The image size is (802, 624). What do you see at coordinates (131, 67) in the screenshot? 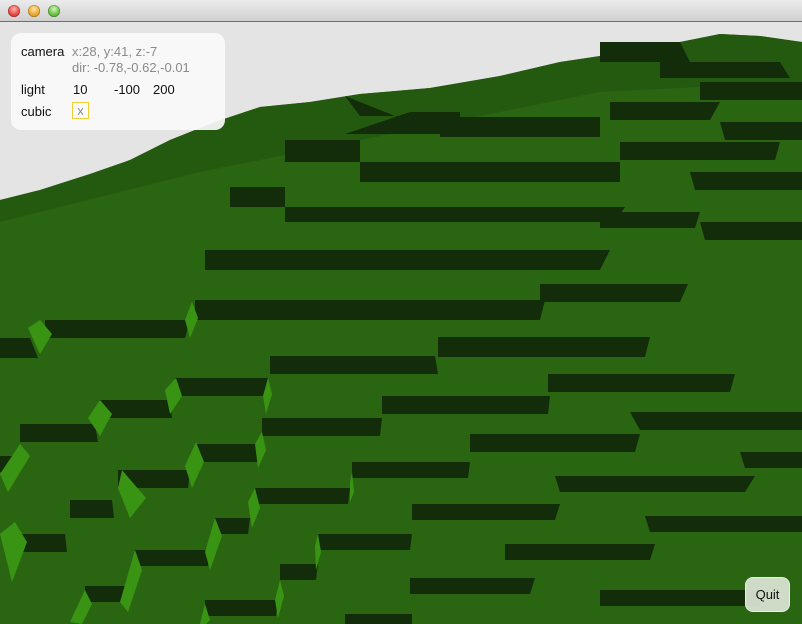
I see `camera-direction: dir: -0.78,-0.62,-0.01` at bounding box center [131, 67].